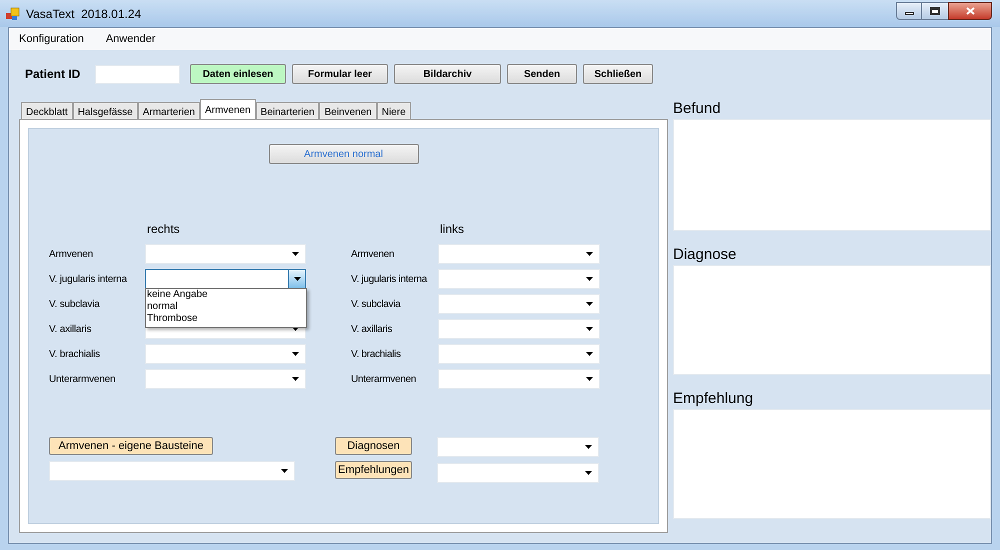 The image size is (1000, 550). I want to click on maximize-button, so click(935, 11).